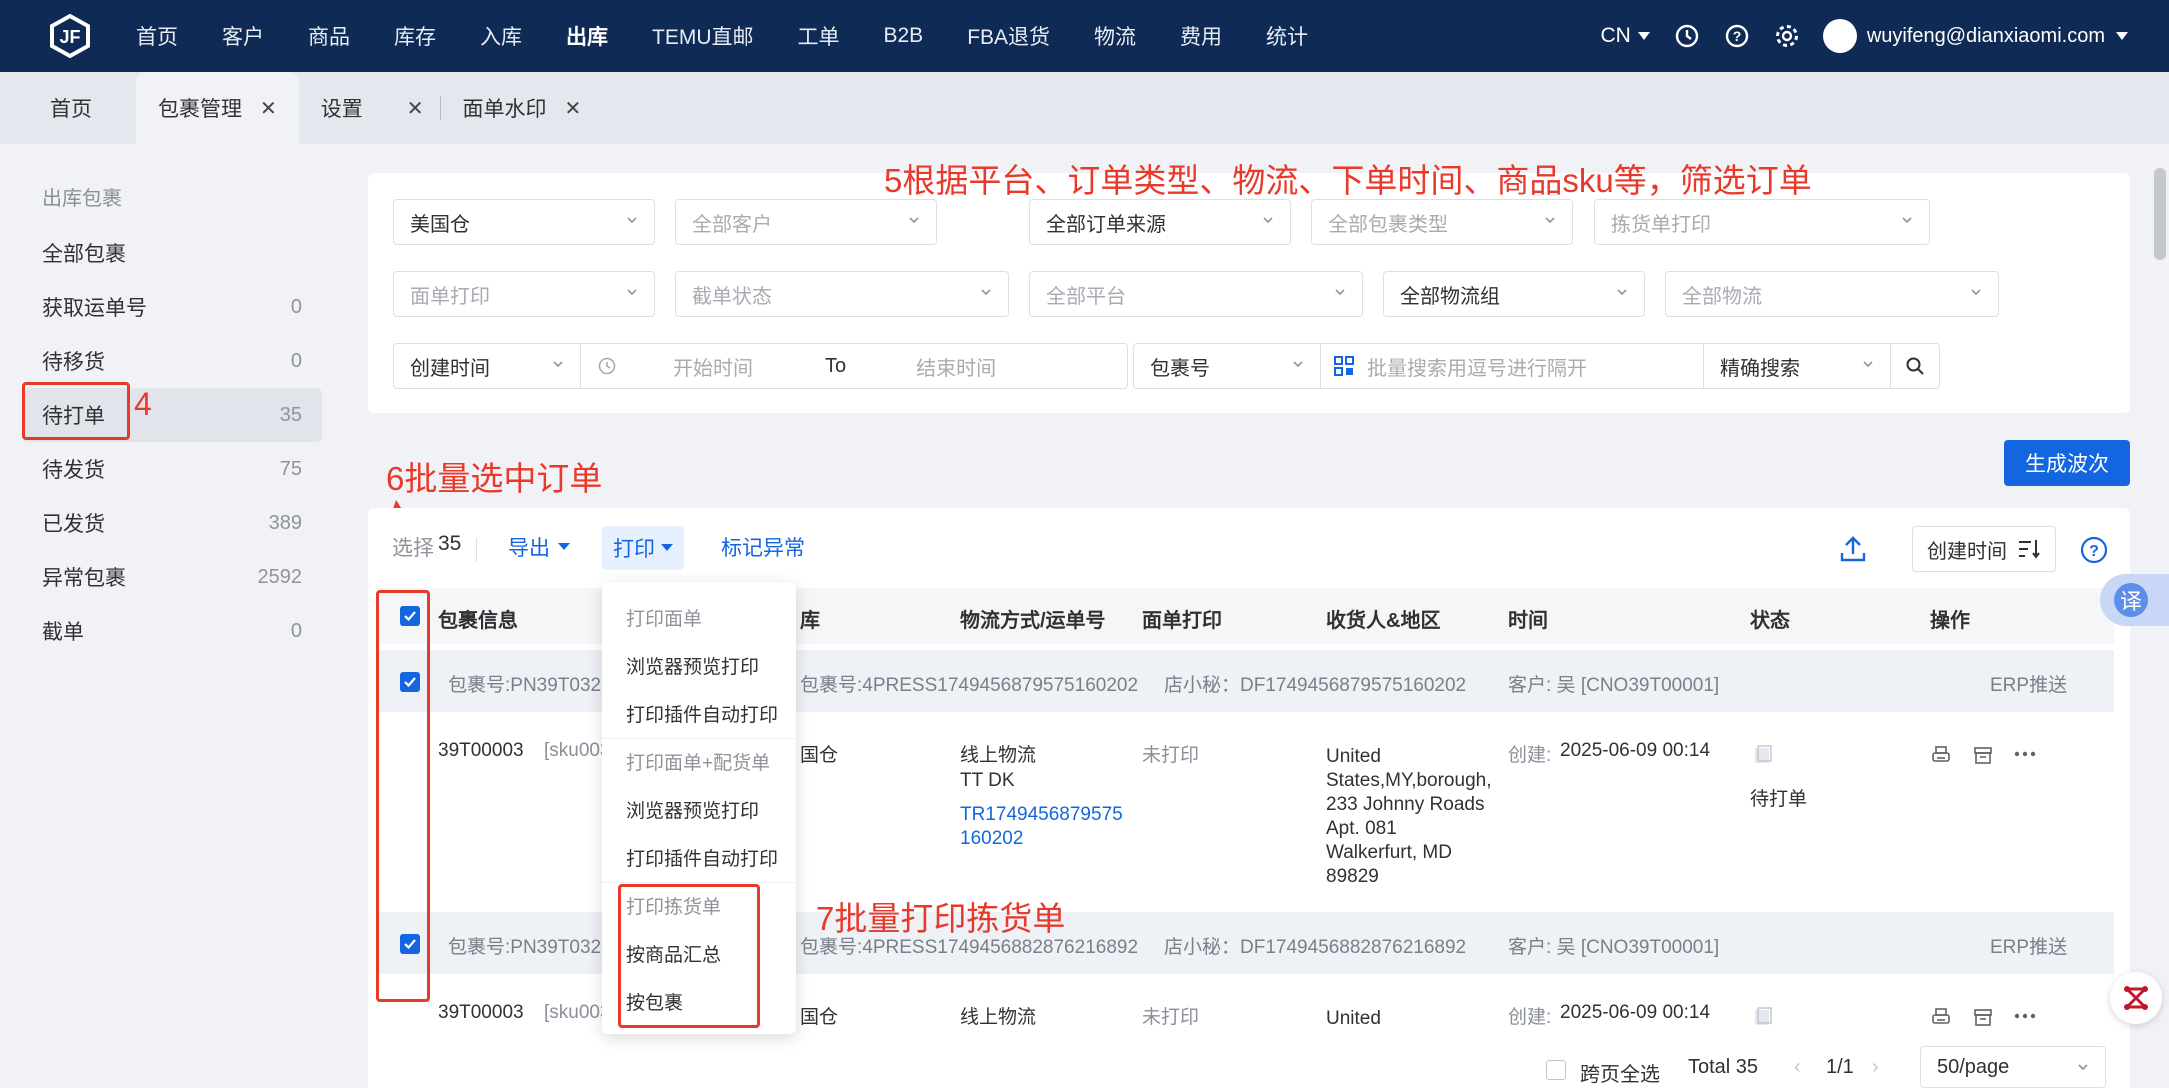 The height and width of the screenshot is (1088, 2169). Describe the element at coordinates (522, 108) in the screenshot. I see `tab-label-watermark: 面单水印 ✕` at that location.